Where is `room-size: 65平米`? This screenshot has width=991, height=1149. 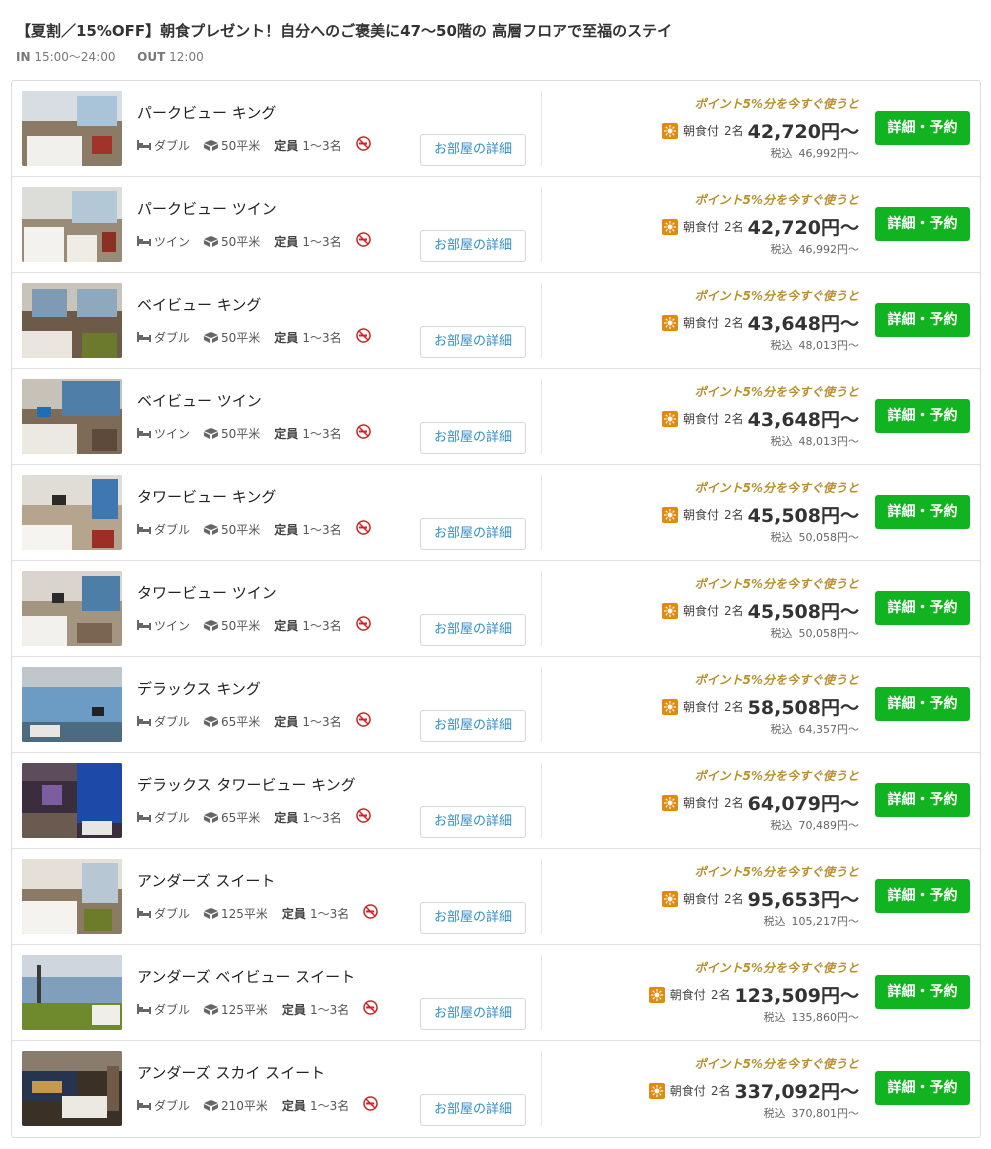
room-size: 65平米 is located at coordinates (232, 817).